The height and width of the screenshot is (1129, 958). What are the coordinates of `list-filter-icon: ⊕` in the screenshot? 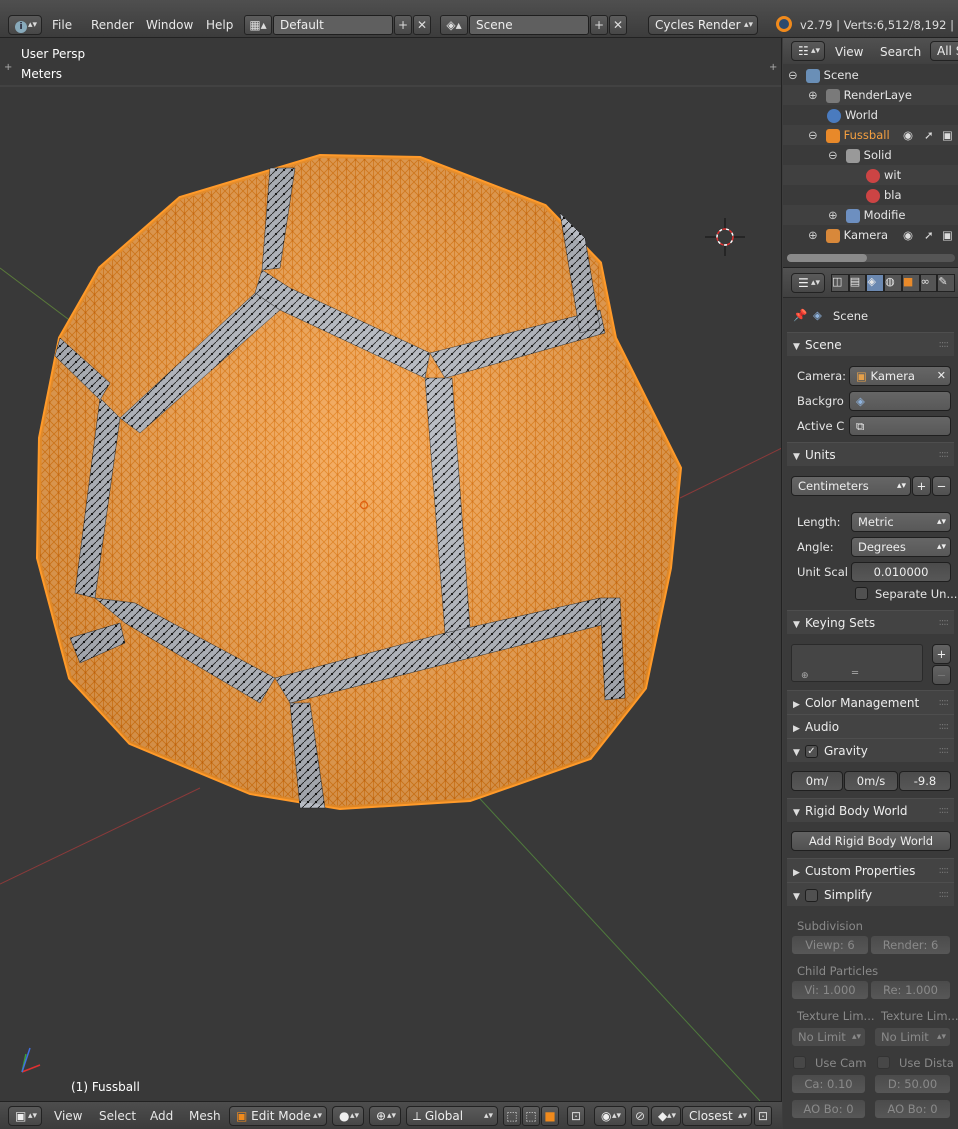 It's located at (805, 676).